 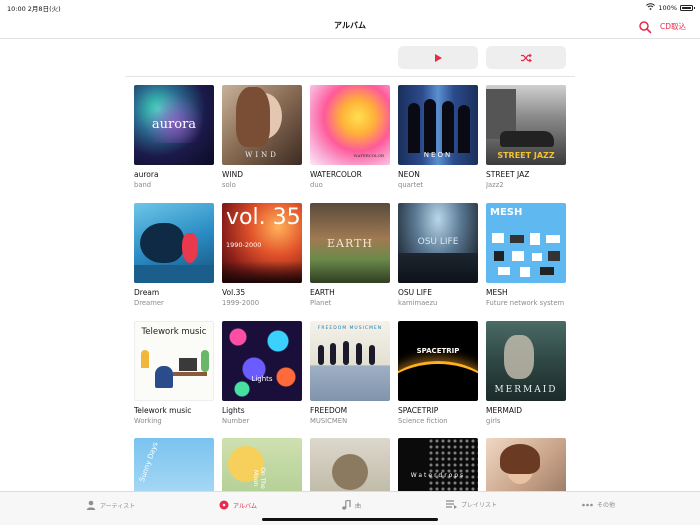 I want to click on album-item: SPACETRIP SPACETRIP Science fiction, so click(x=438, y=373).